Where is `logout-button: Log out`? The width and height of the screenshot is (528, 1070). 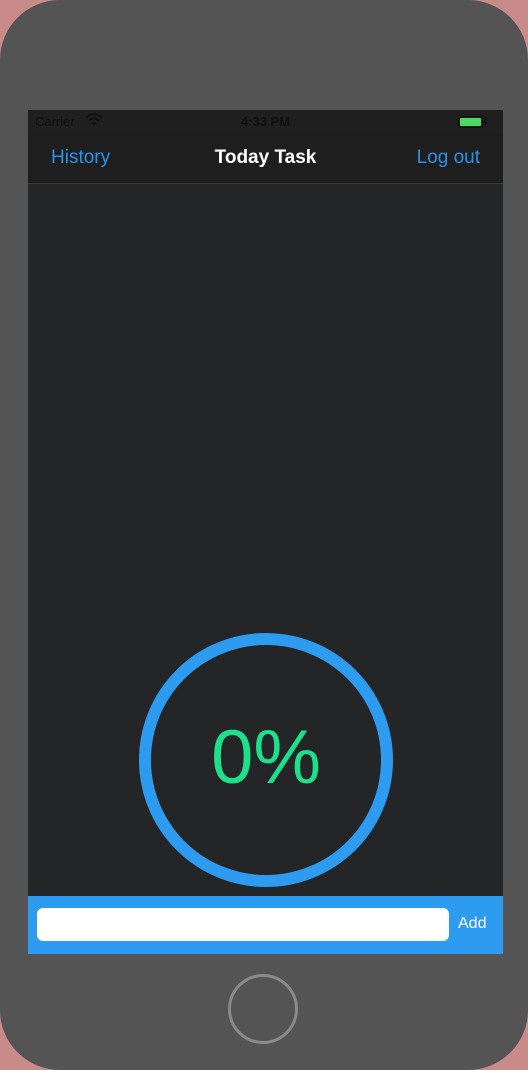
logout-button: Log out is located at coordinates (448, 158).